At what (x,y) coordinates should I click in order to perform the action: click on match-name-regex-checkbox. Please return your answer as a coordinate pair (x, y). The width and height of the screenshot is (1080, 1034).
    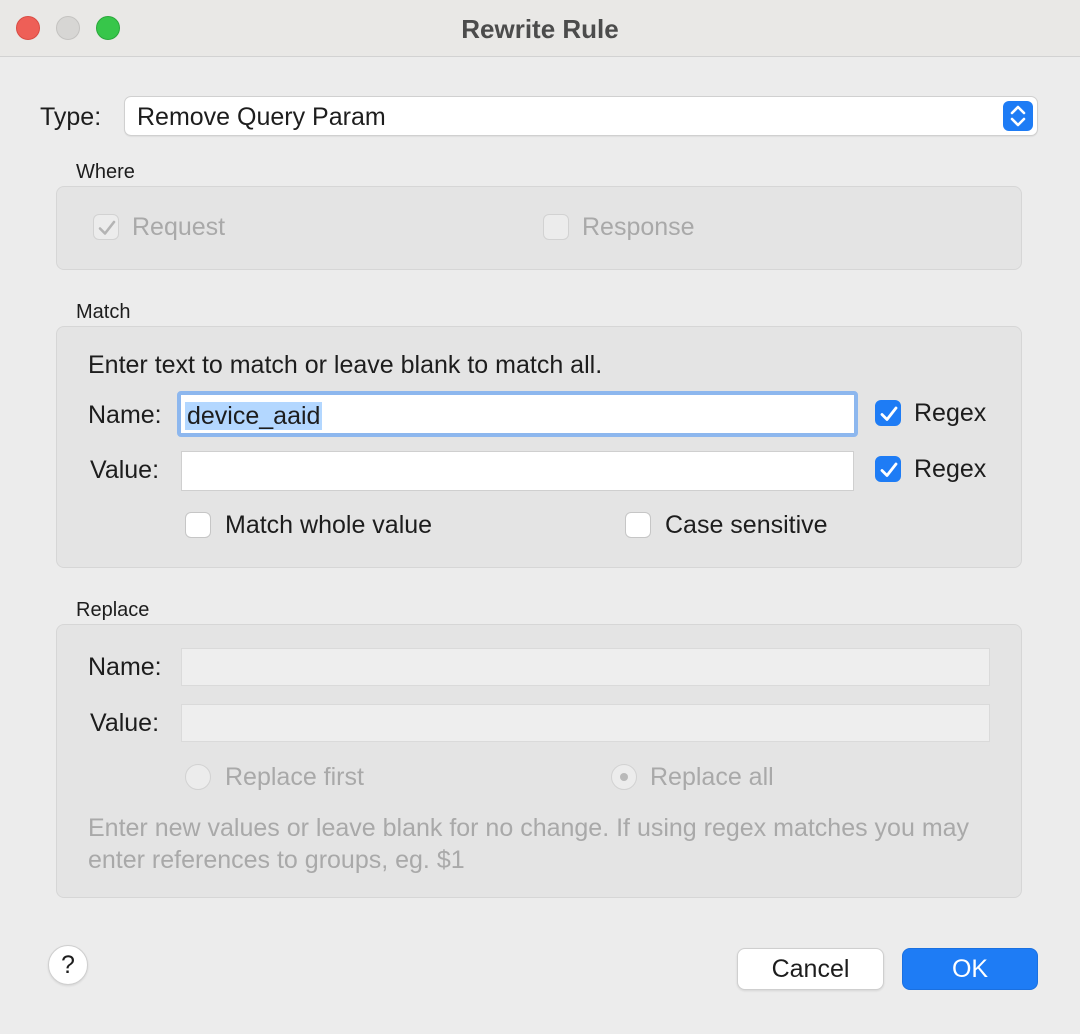
    Looking at the image, I should click on (888, 413).